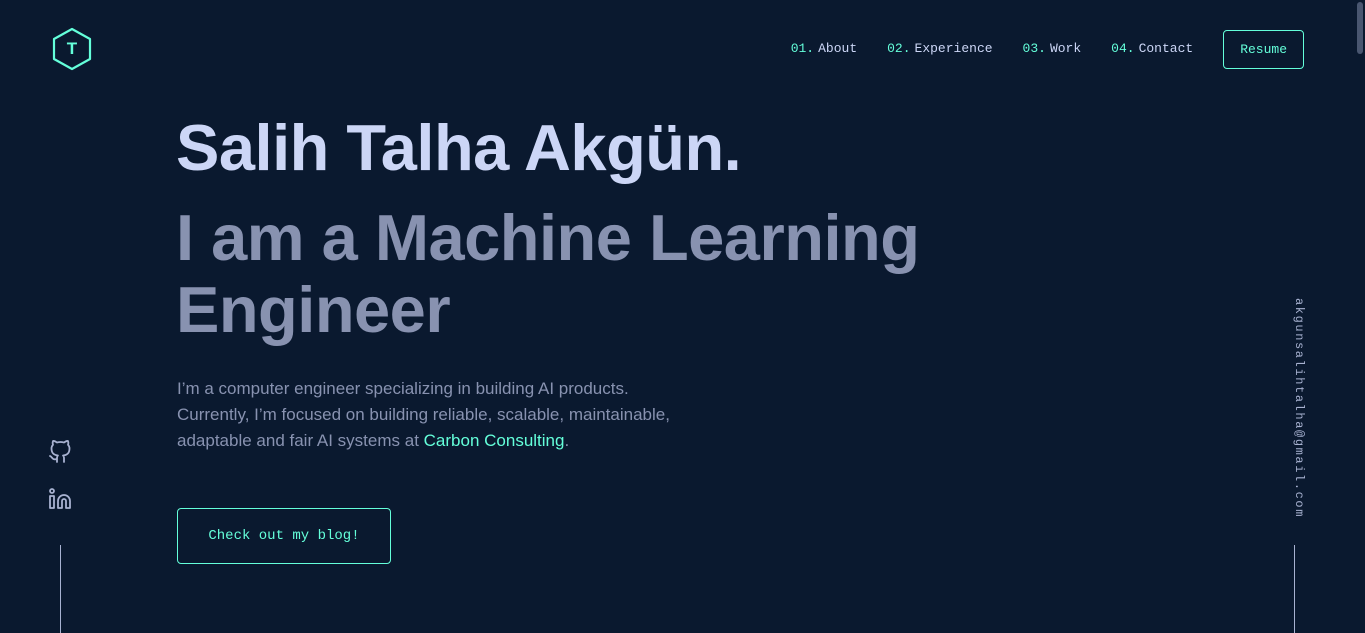  I want to click on blog-button: Check out my blog!, so click(284, 536).